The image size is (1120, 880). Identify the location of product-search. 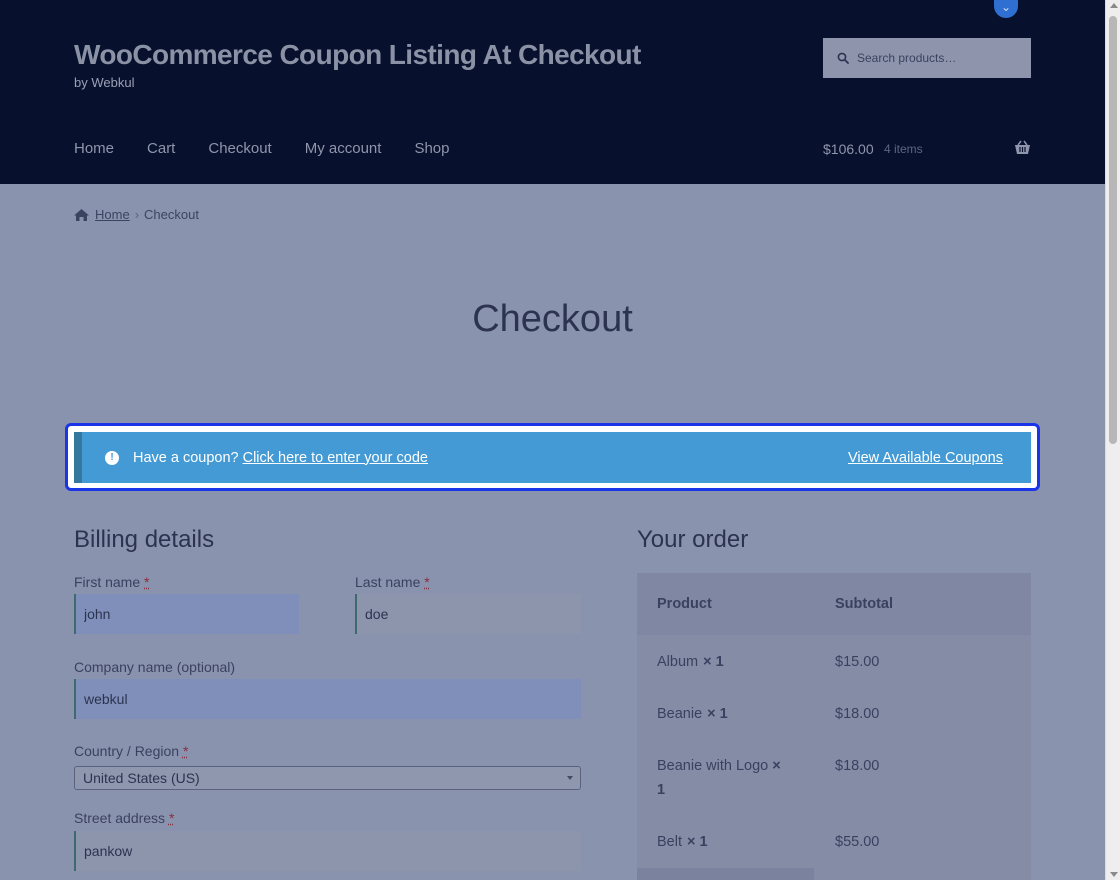
(927, 58).